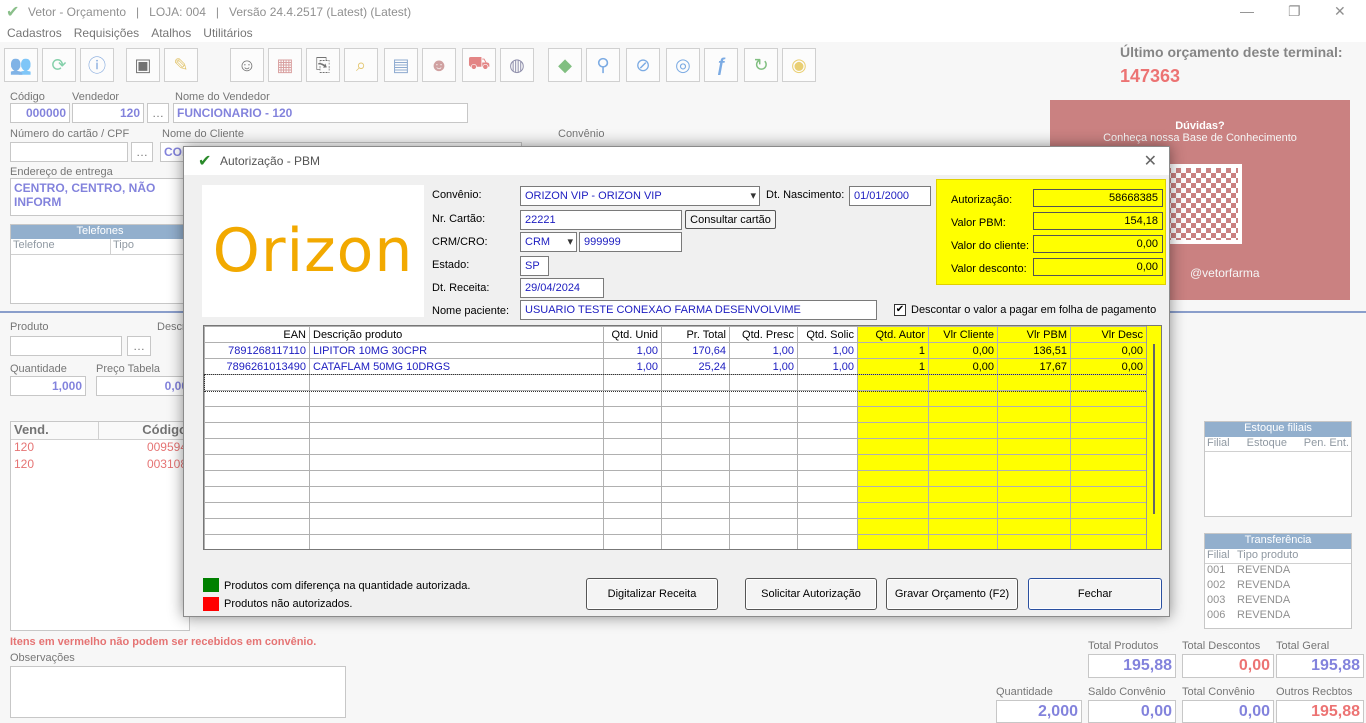 The image size is (1366, 723). What do you see at coordinates (676, 161) in the screenshot?
I see `dialog-title-bar: ✔ Autorização - PBM ✕` at bounding box center [676, 161].